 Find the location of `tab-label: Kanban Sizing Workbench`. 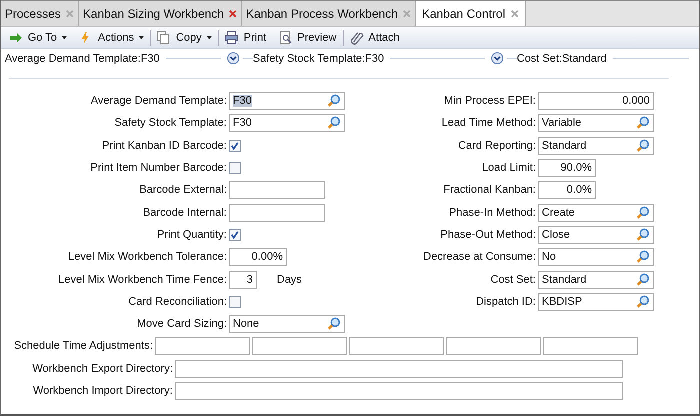

tab-label: Kanban Sizing Workbench is located at coordinates (153, 13).